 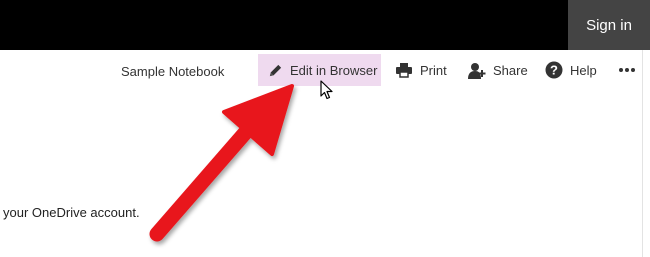 What do you see at coordinates (583, 70) in the screenshot?
I see `help-label: Help` at bounding box center [583, 70].